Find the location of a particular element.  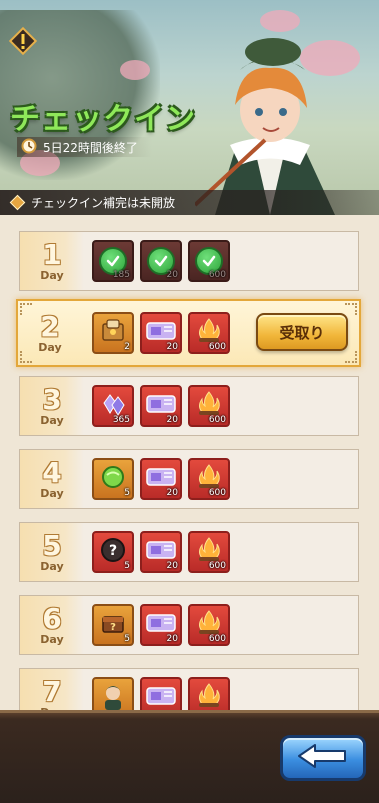

day-label: 1 Day is located at coordinates (52, 261).